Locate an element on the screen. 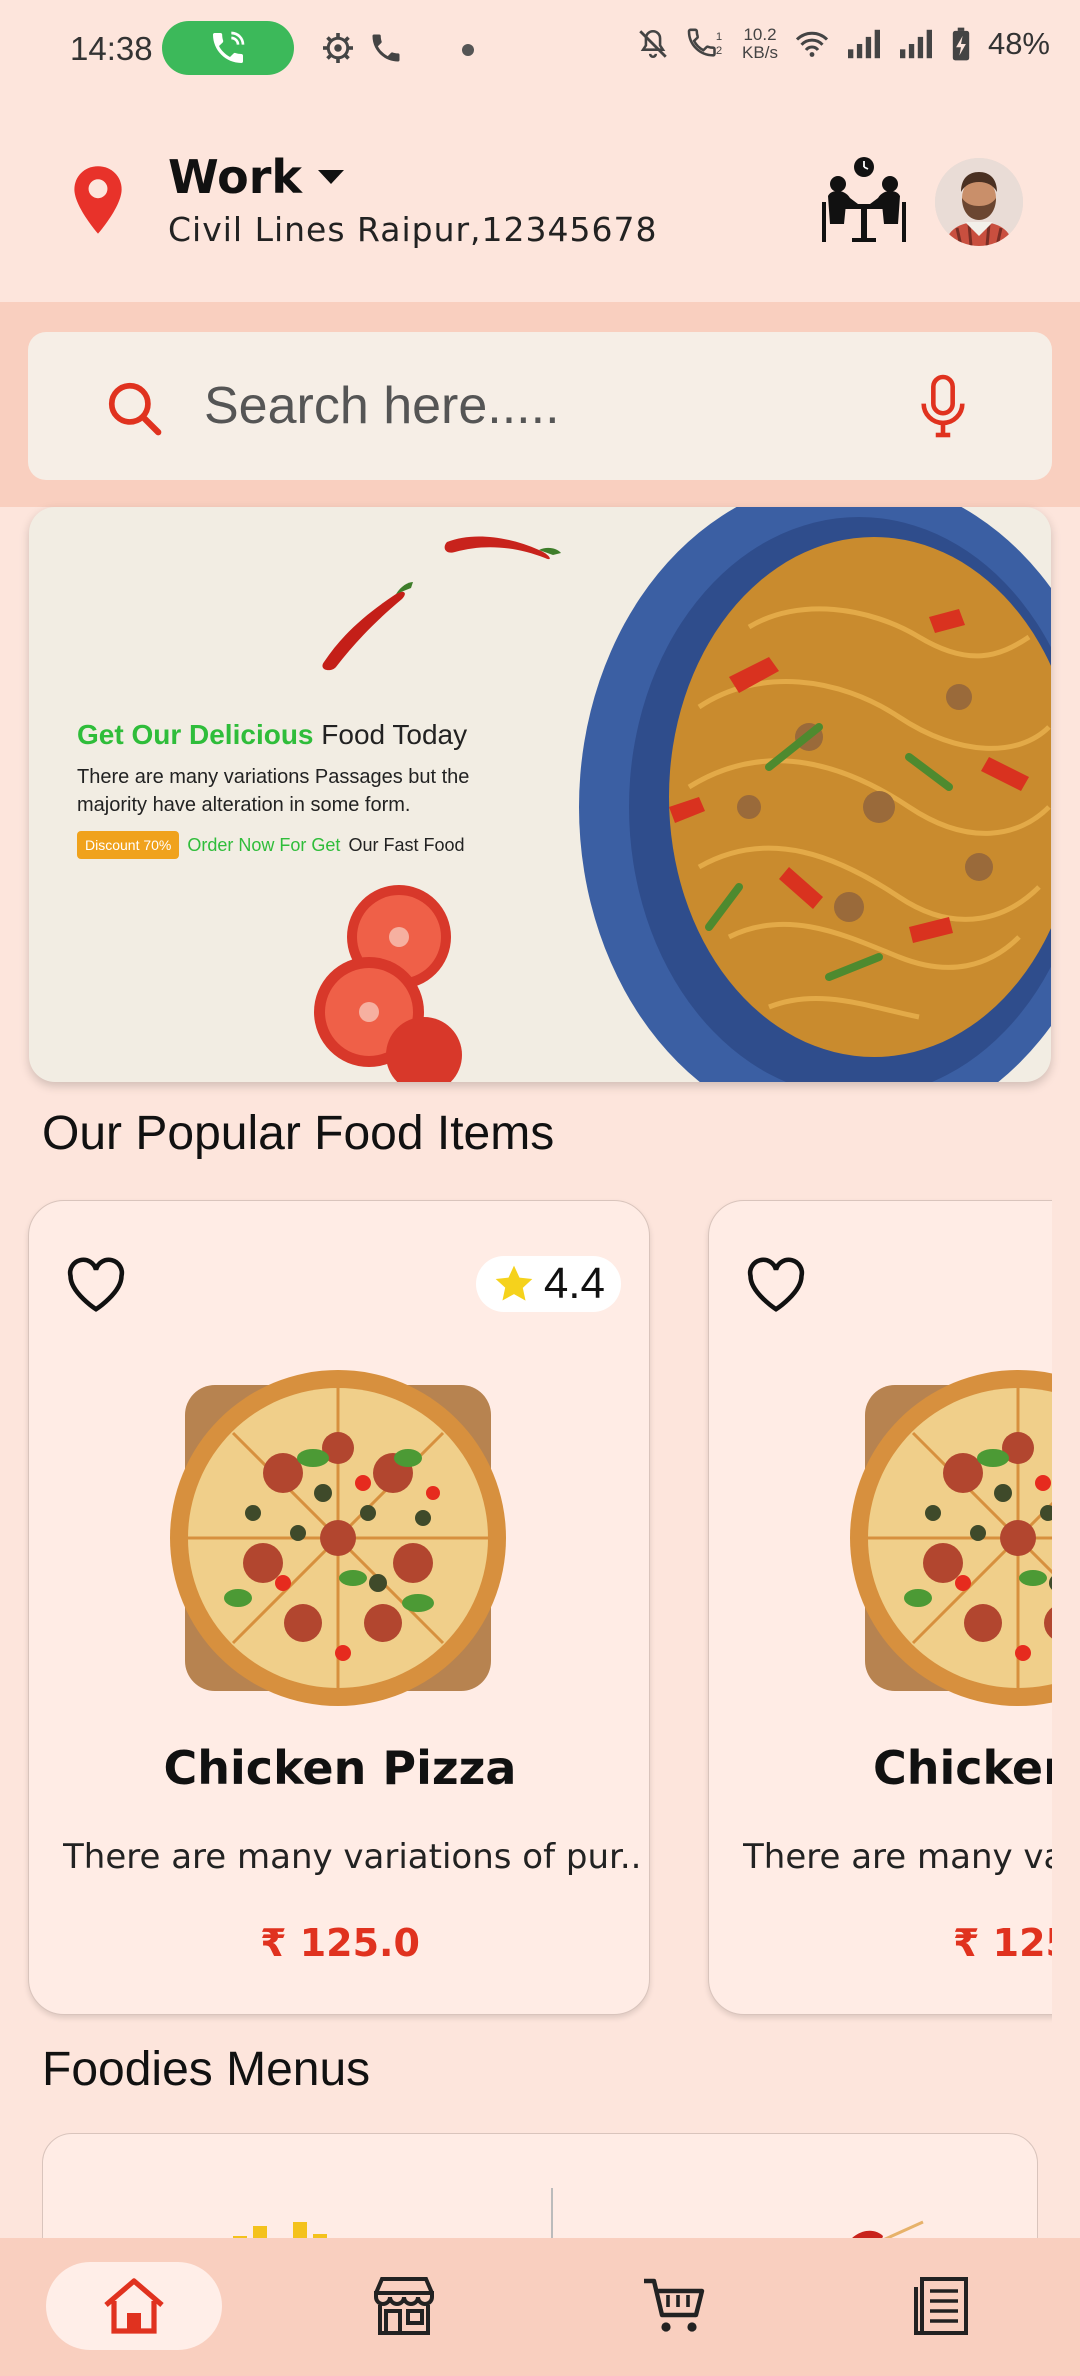 Image resolution: width=1080 pixels, height=2376 pixels. microphone-icon is located at coordinates (943, 406).